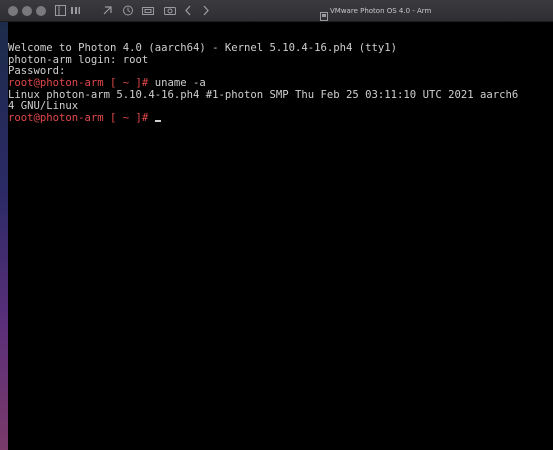  What do you see at coordinates (381, 11) in the screenshot?
I see `window-title: VMware Photon OS 4.0 - Arm` at bounding box center [381, 11].